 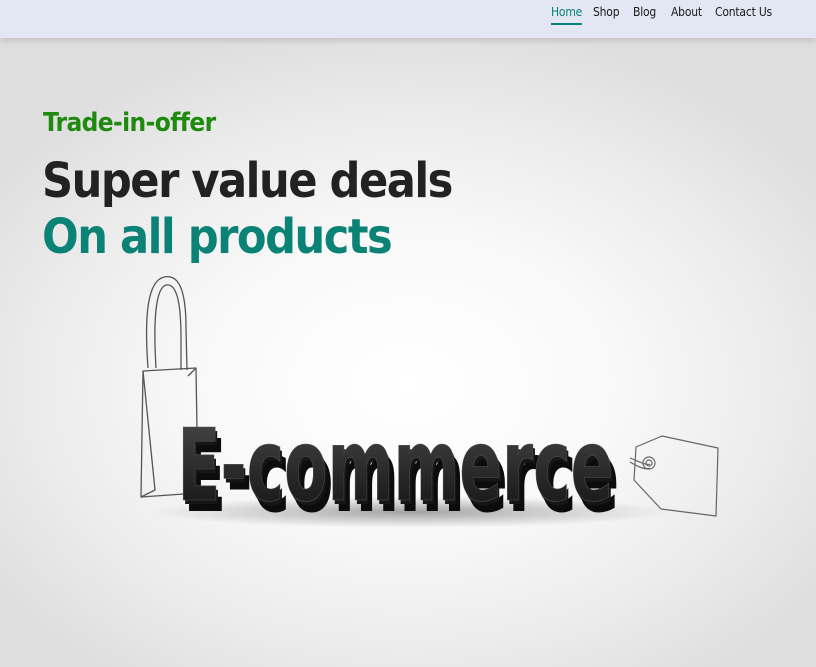 I want to click on hero-headline: Super value deals, so click(x=247, y=181).